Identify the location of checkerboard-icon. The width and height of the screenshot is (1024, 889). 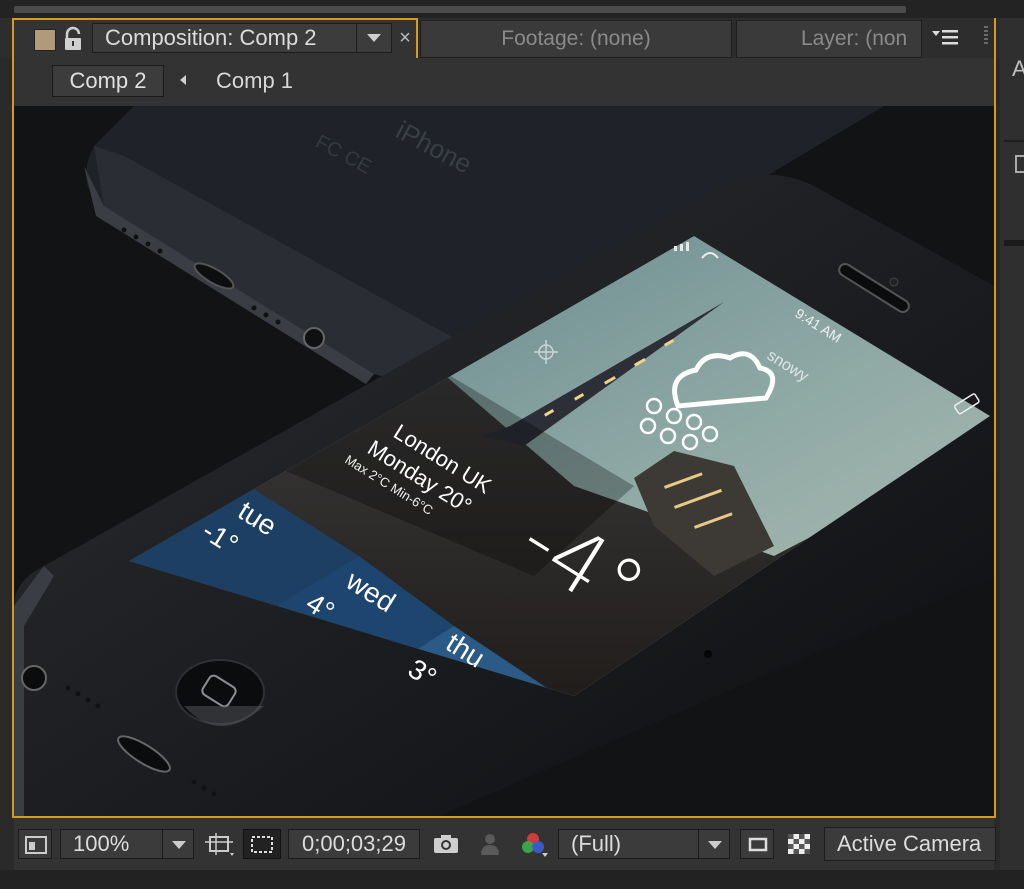
(799, 844).